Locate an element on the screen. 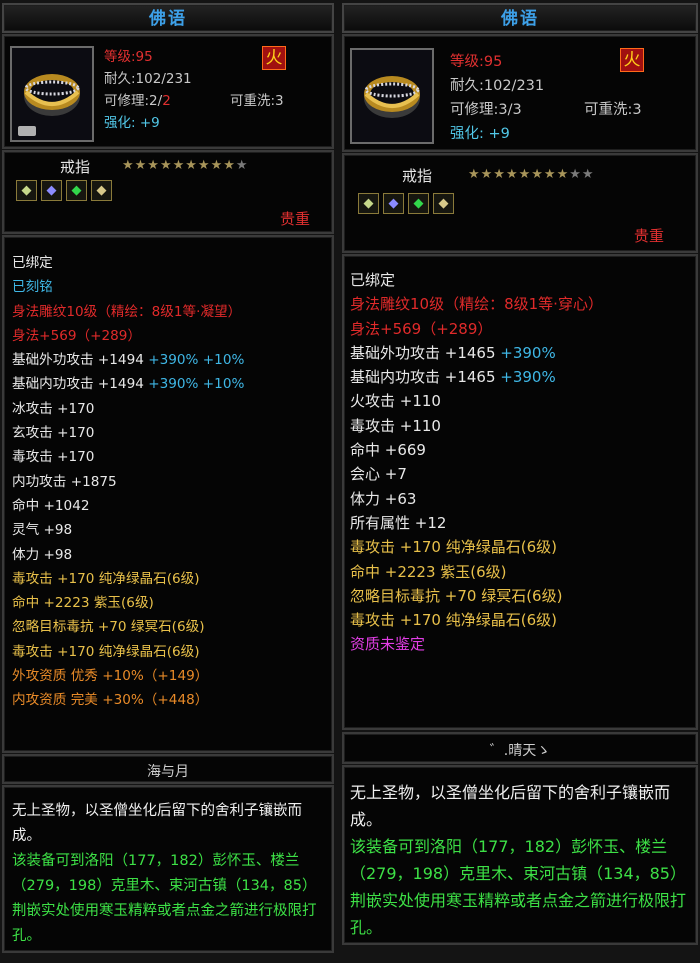 This screenshot has height=963, width=700. enhance-label: 强化: +9 is located at coordinates (480, 134).